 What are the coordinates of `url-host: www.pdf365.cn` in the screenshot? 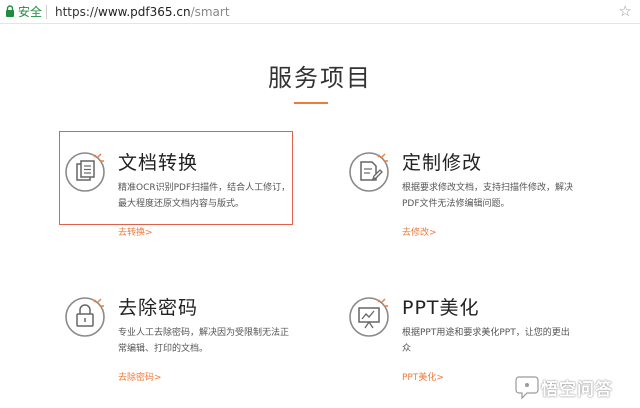 It's located at (144, 12).